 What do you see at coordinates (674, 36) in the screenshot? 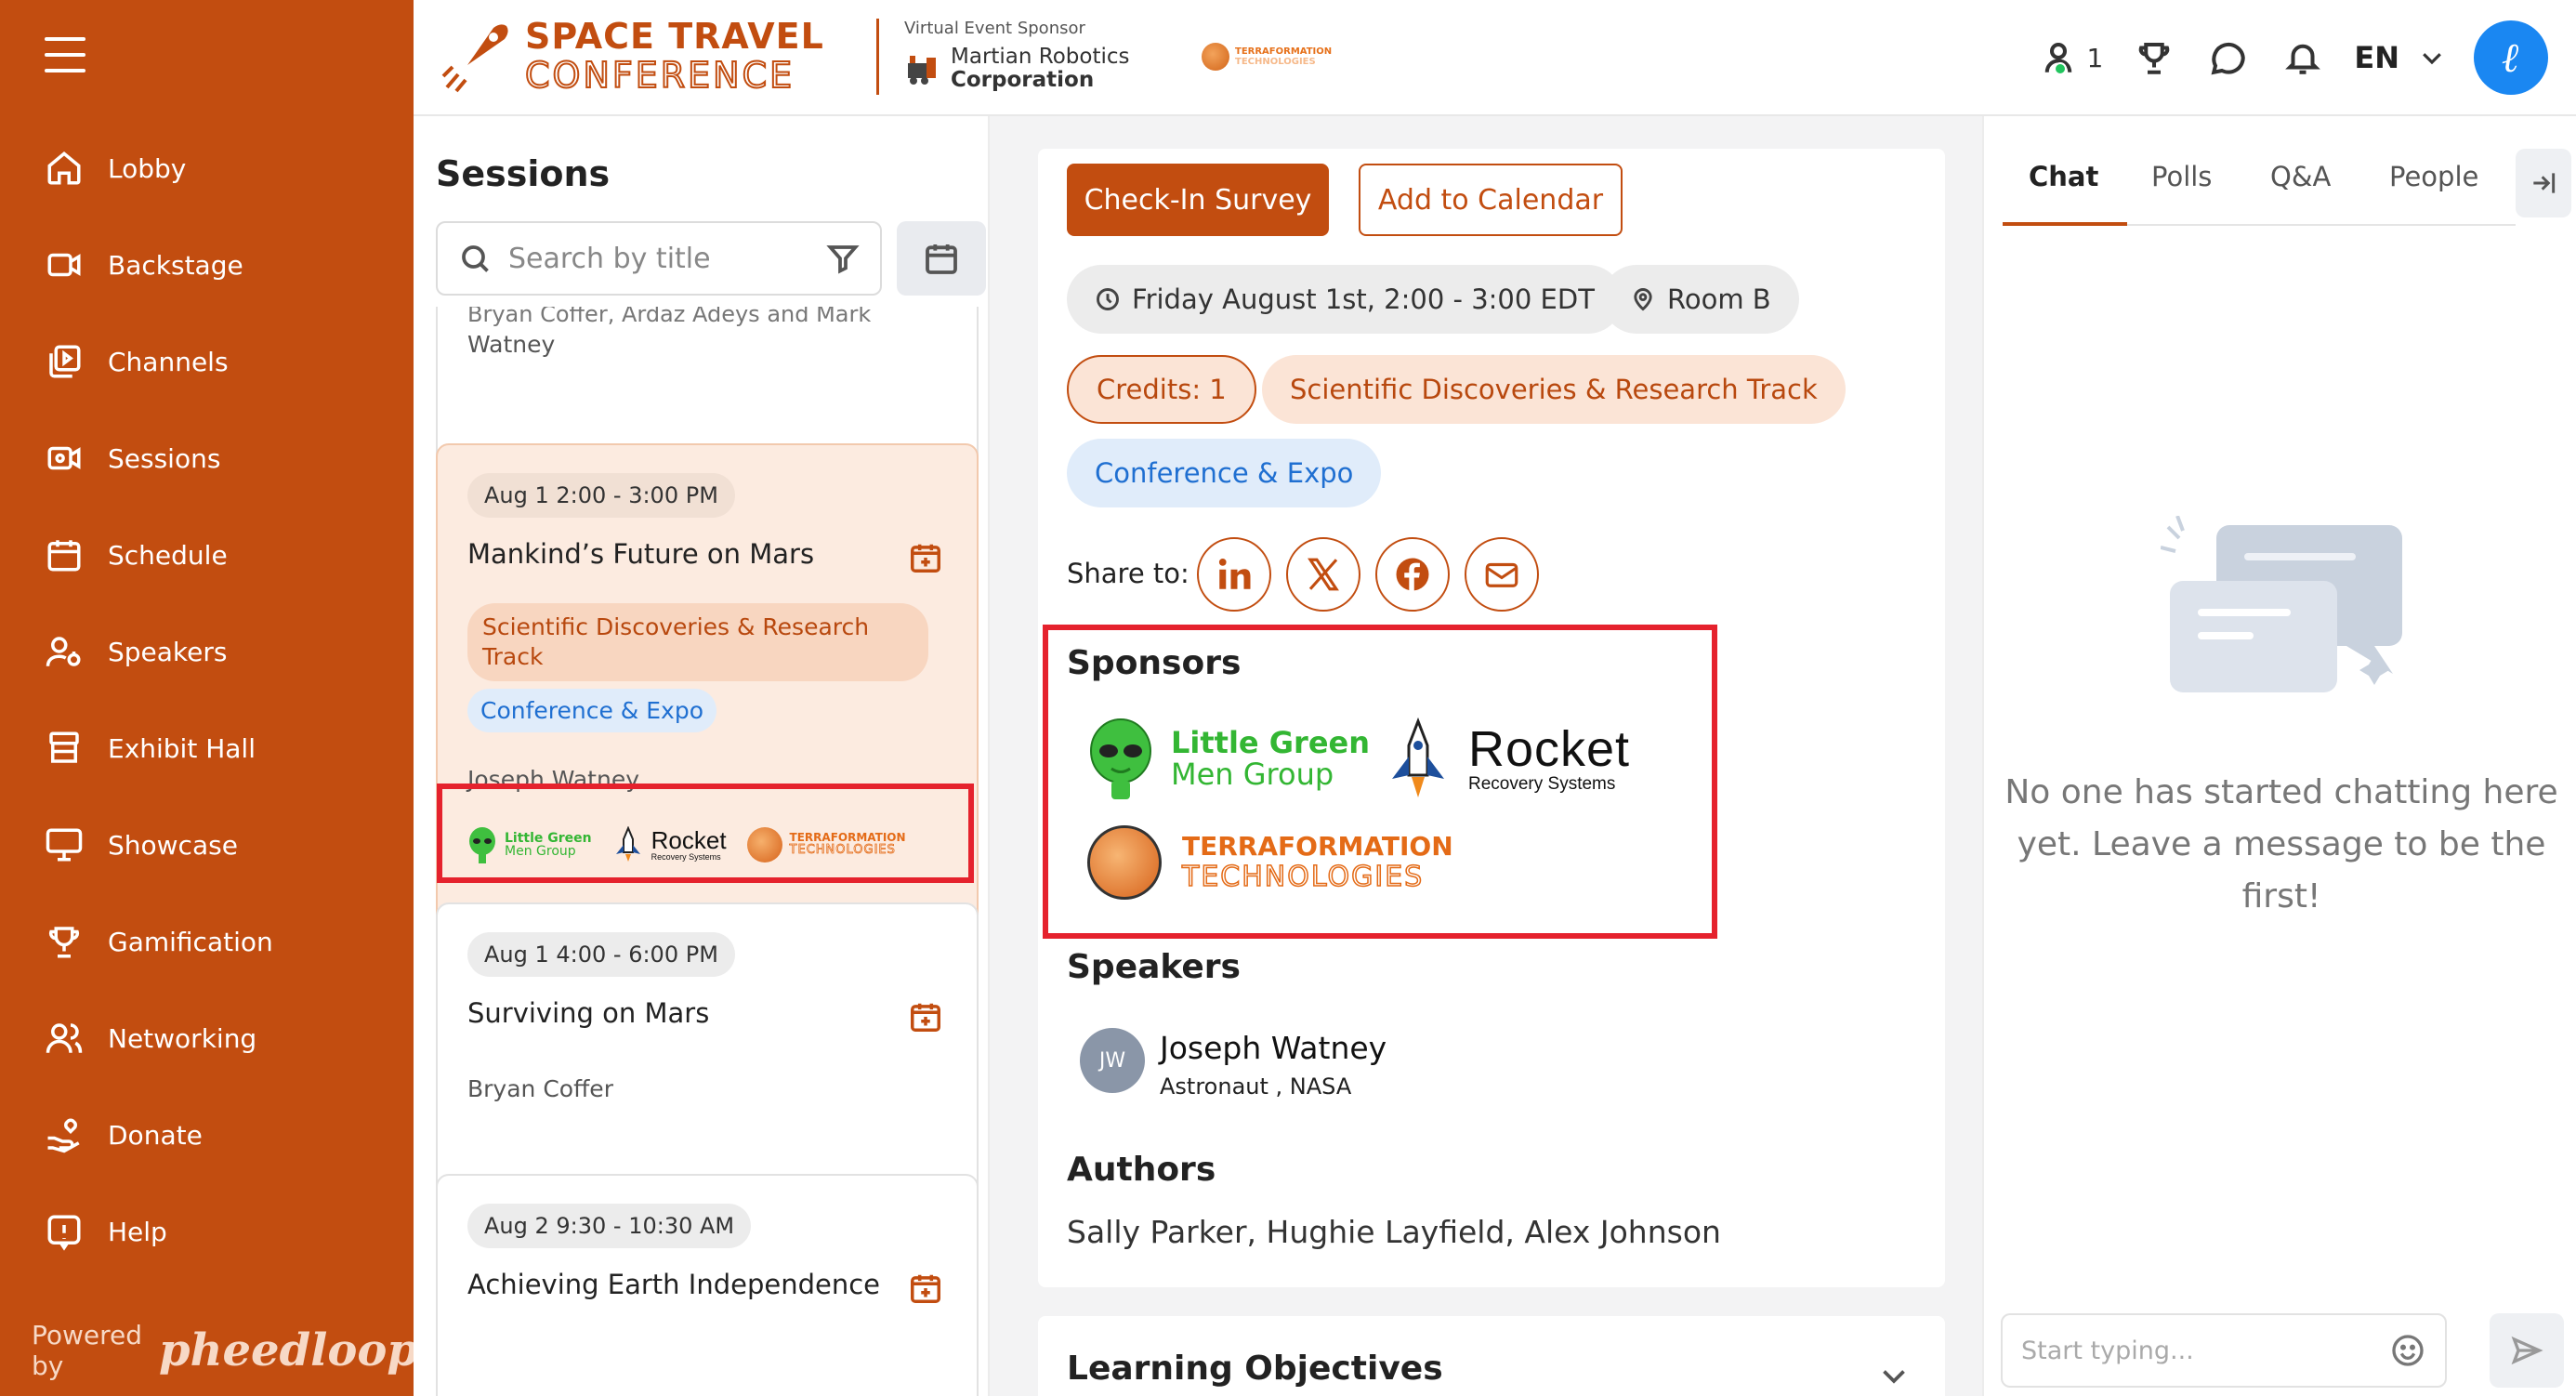
I see `brand-line-1: SPACE TRAVEL` at bounding box center [674, 36].